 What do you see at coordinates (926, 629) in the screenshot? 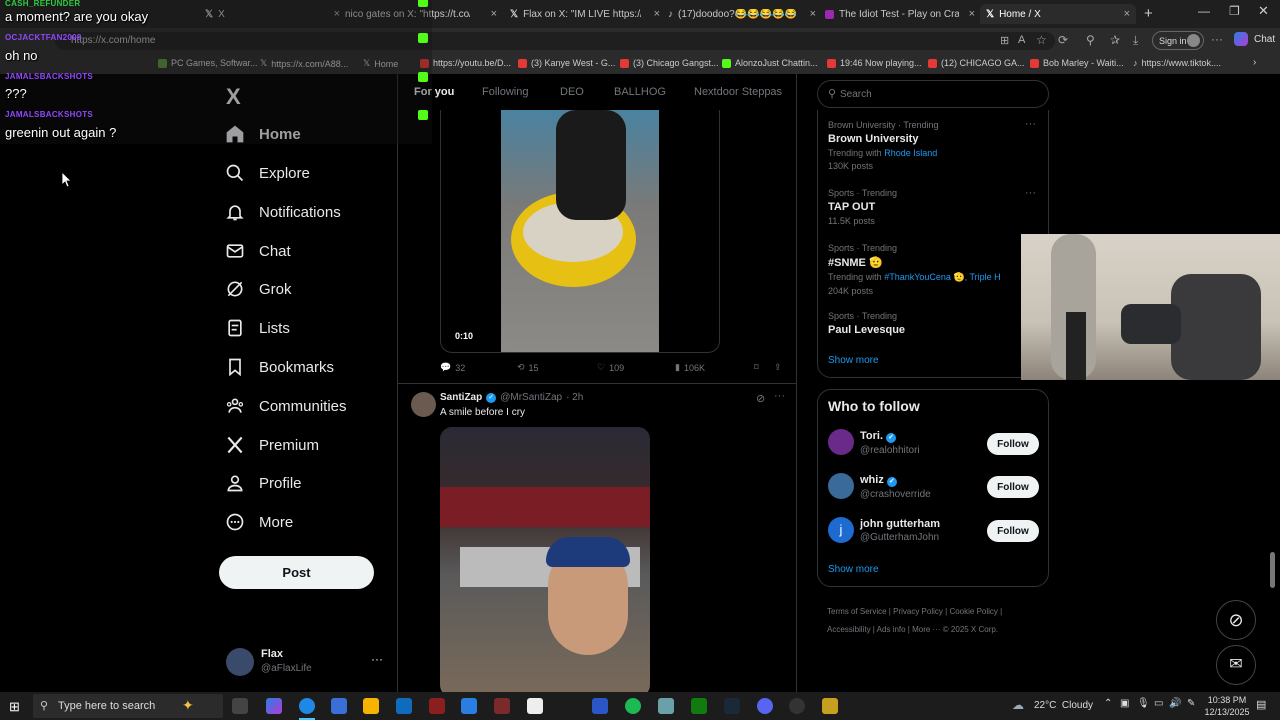
I see `footer-link: More ···` at bounding box center [926, 629].